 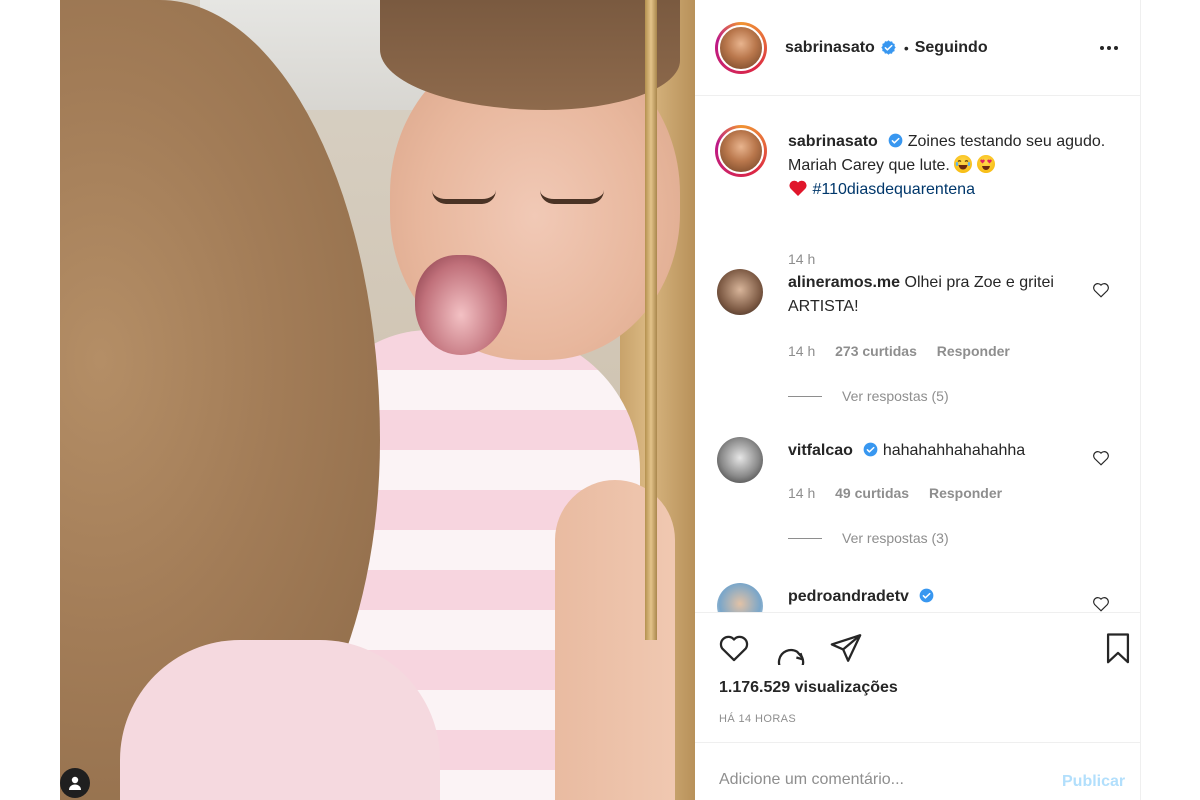 I want to click on laughing-emoji-icon, so click(x=963, y=164).